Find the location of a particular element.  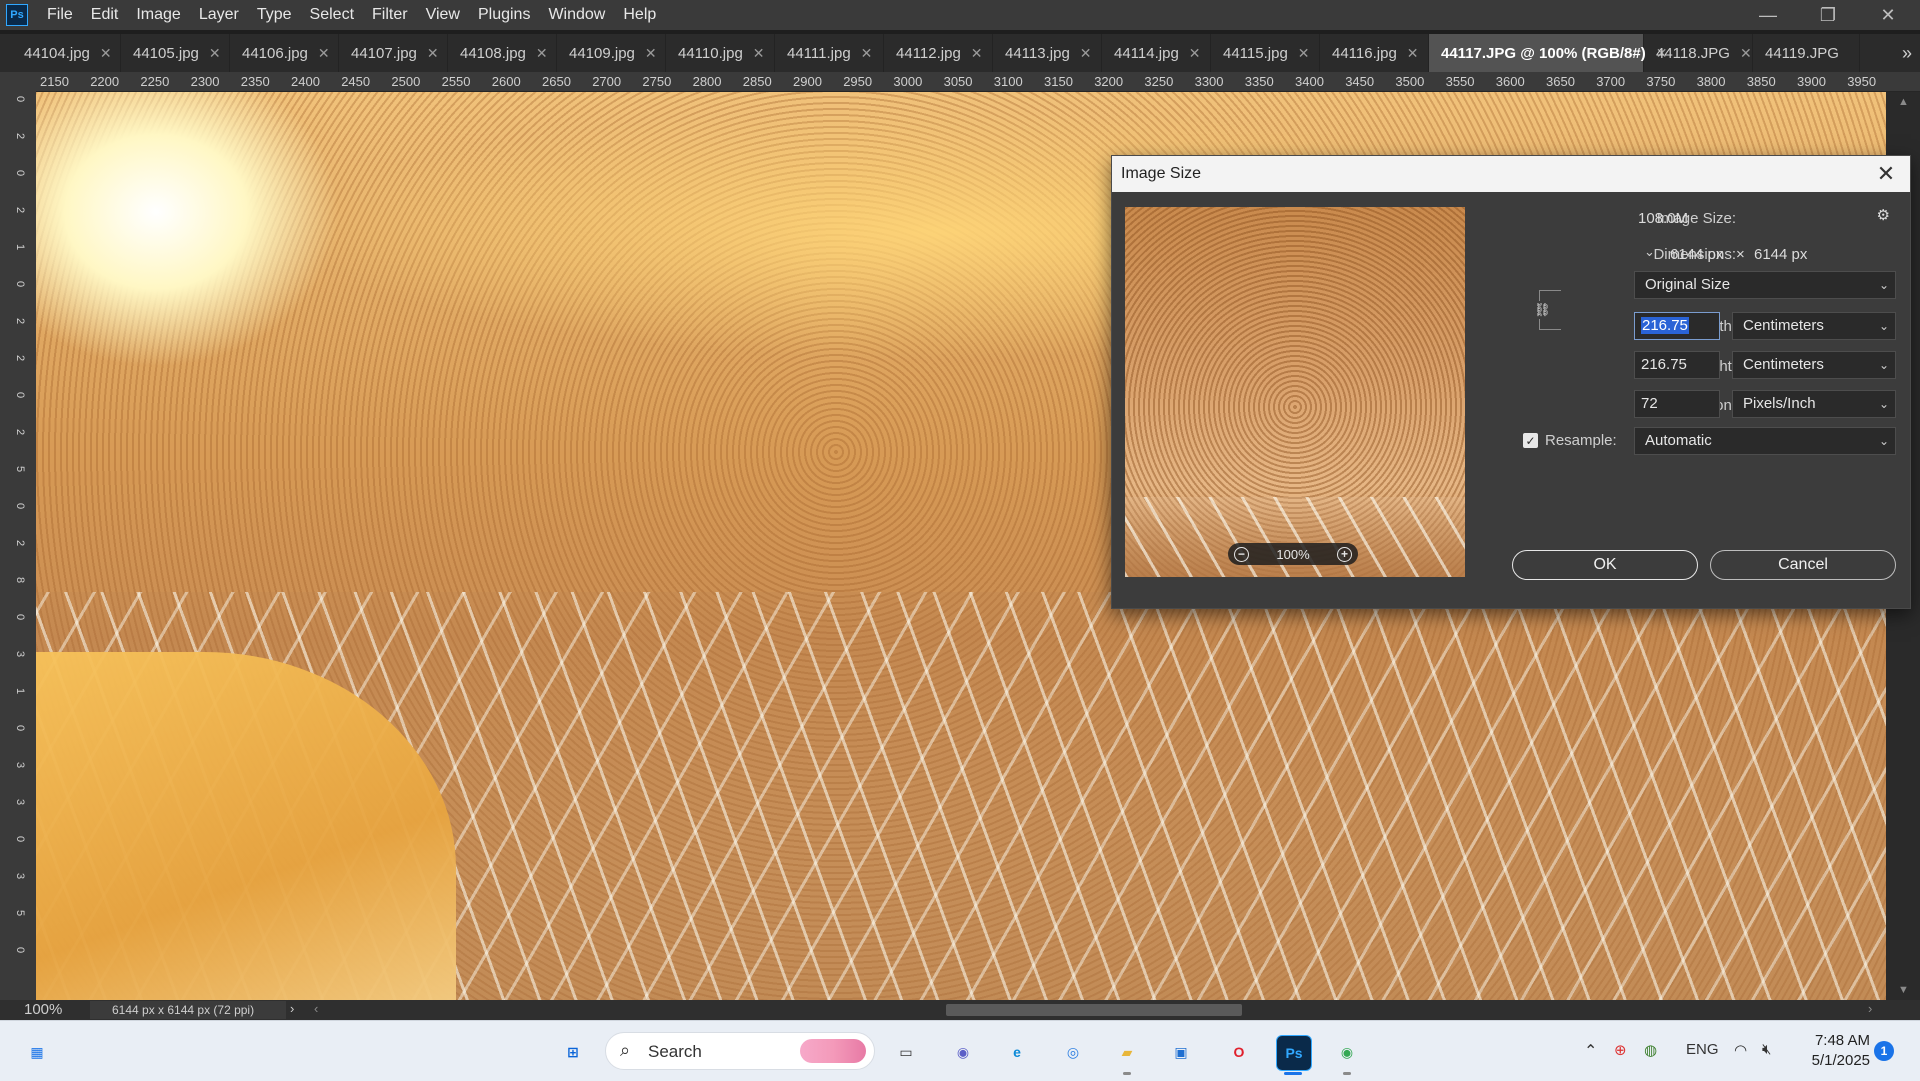

notification-badge: 1 is located at coordinates (1884, 1051).